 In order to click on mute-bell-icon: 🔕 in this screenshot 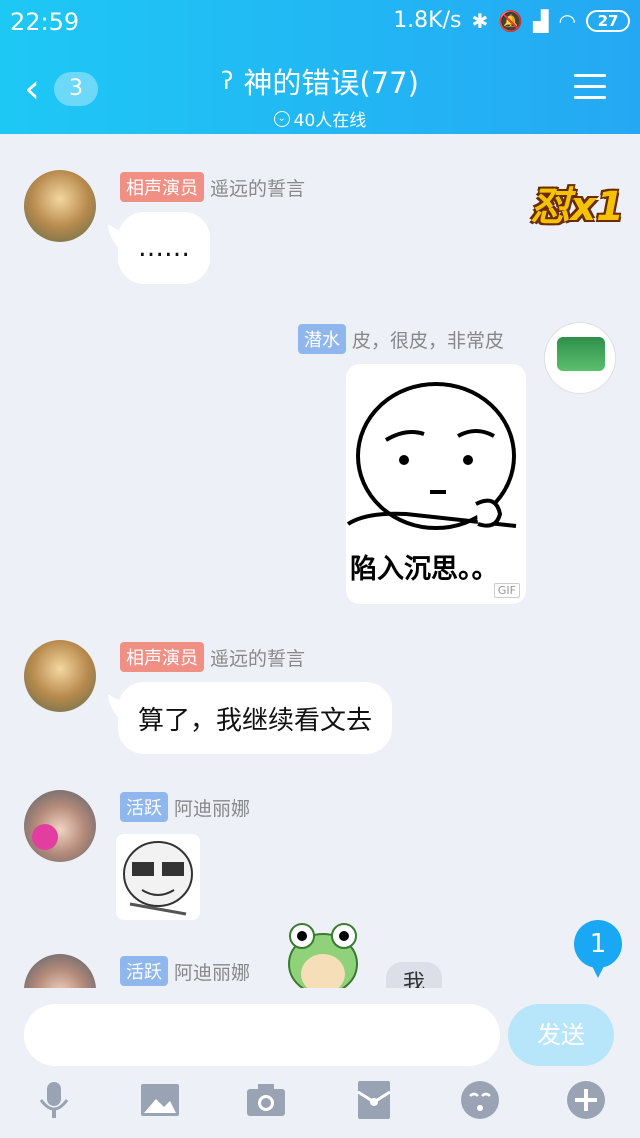, I will do `click(511, 20)`.